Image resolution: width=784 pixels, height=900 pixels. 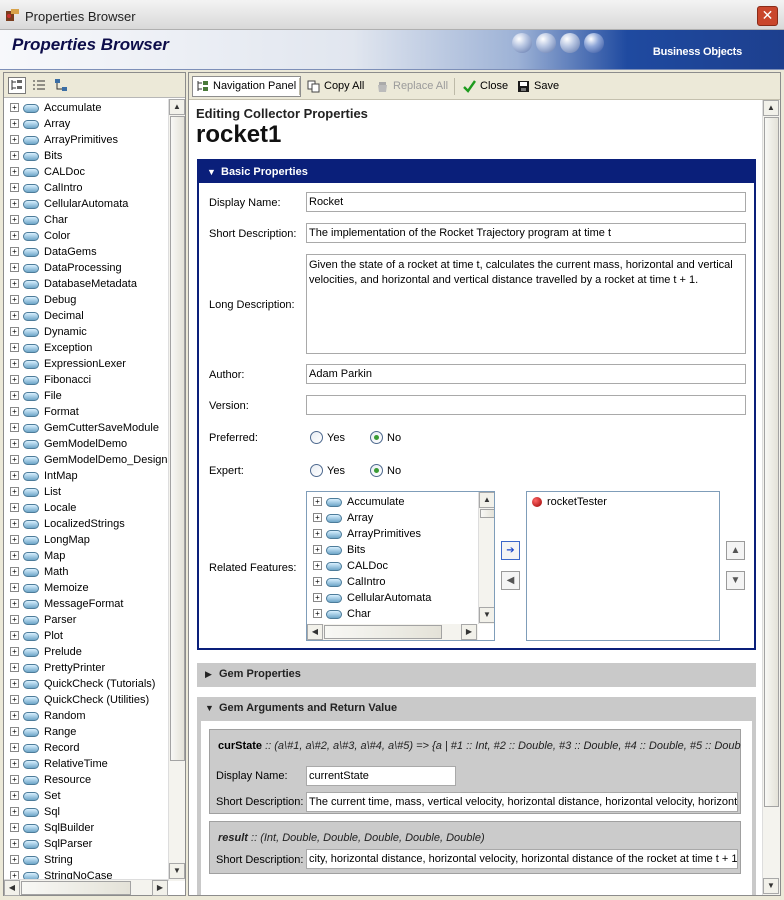 What do you see at coordinates (86, 348) in the screenshot?
I see `tree-item: + Exception` at bounding box center [86, 348].